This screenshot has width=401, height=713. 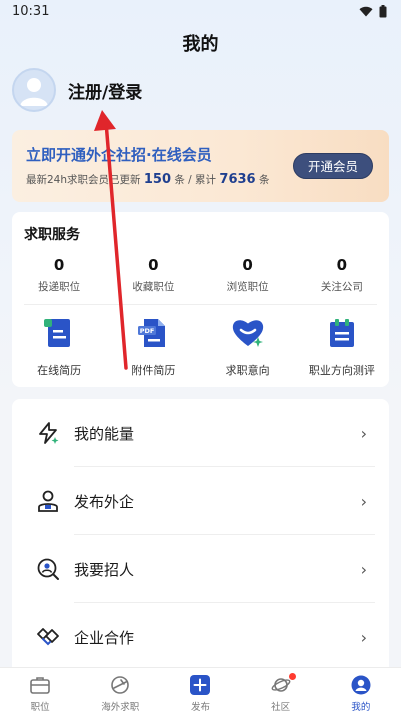 I want to click on stat-saved-jobs: 0 收藏职位, so click(x=153, y=275).